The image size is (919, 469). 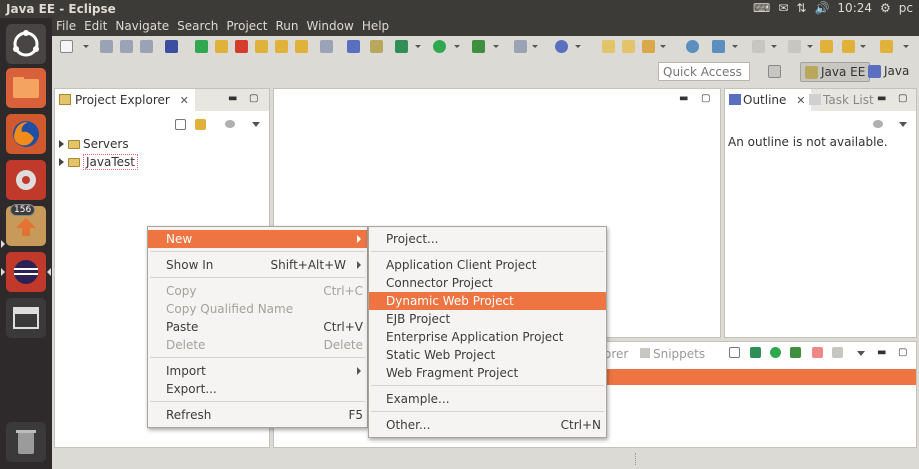 I want to click on external-tools-icon, so click(x=478, y=46).